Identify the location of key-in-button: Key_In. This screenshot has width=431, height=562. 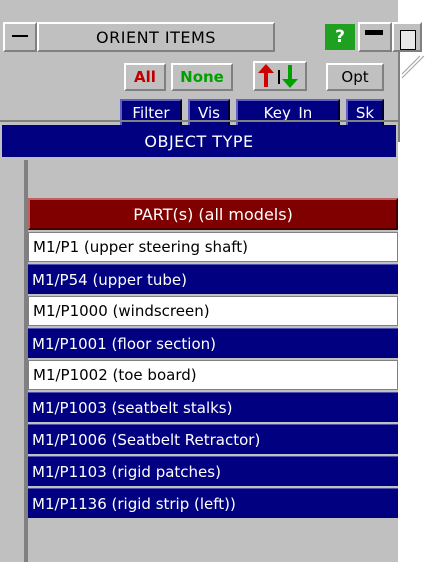
(288, 113).